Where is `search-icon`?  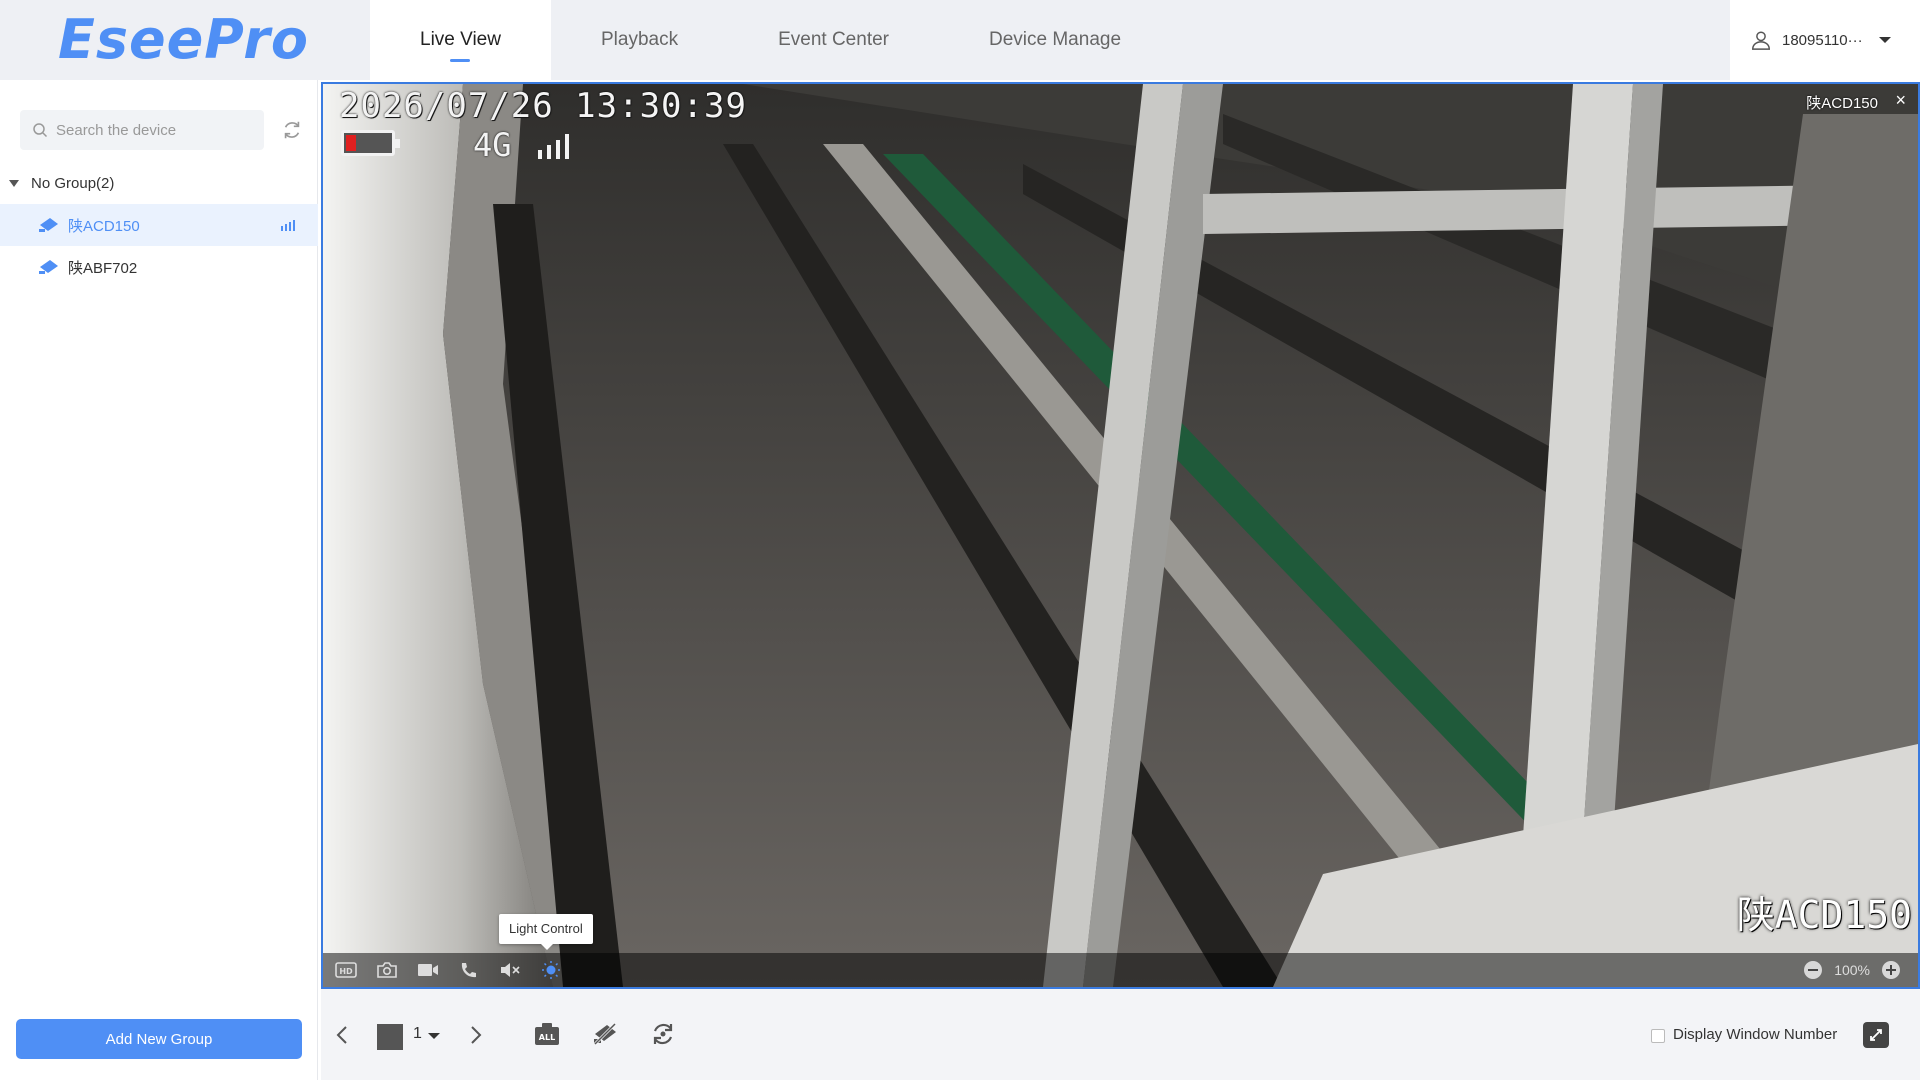
search-icon is located at coordinates (40, 130).